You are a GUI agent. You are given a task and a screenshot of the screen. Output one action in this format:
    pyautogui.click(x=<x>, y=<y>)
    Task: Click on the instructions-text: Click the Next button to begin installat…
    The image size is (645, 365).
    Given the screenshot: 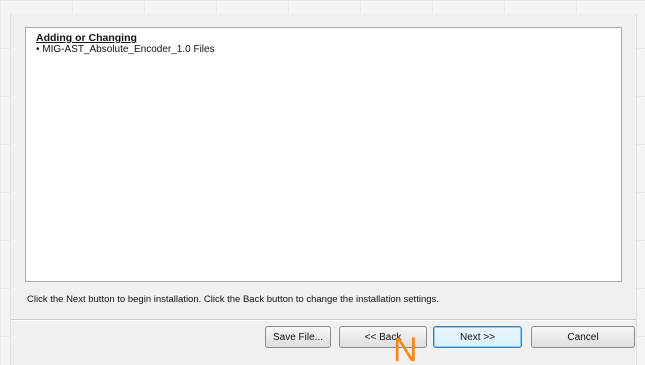 What is the action you would take?
    pyautogui.click(x=233, y=299)
    